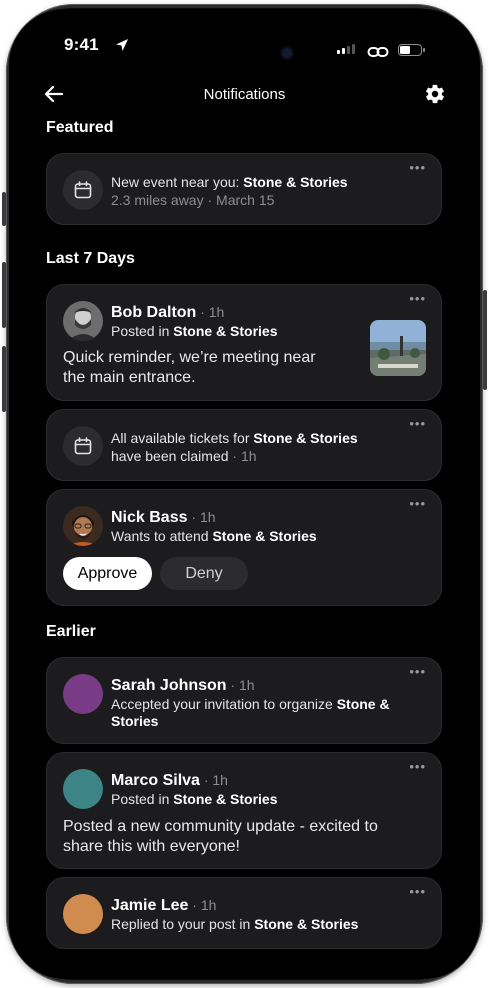 Image resolution: width=489 pixels, height=988 pixels. I want to click on bob-posted-in: Posted in Stone & Stories, so click(194, 331).